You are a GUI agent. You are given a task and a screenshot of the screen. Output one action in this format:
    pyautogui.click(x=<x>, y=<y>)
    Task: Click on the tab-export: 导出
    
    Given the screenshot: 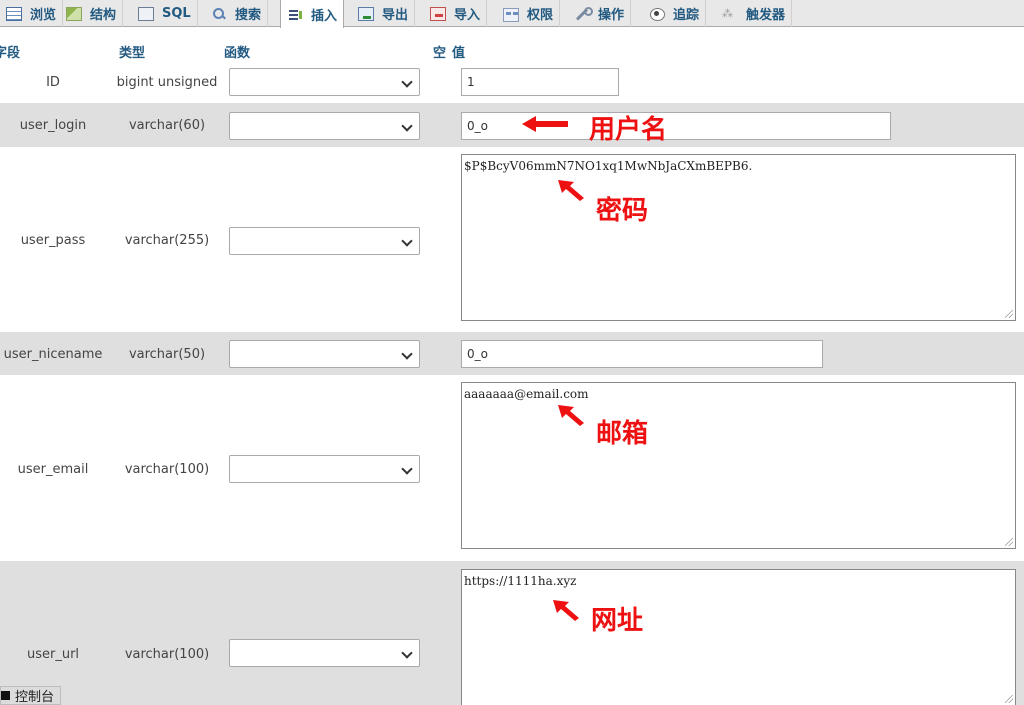 What is the action you would take?
    pyautogui.click(x=384, y=13)
    